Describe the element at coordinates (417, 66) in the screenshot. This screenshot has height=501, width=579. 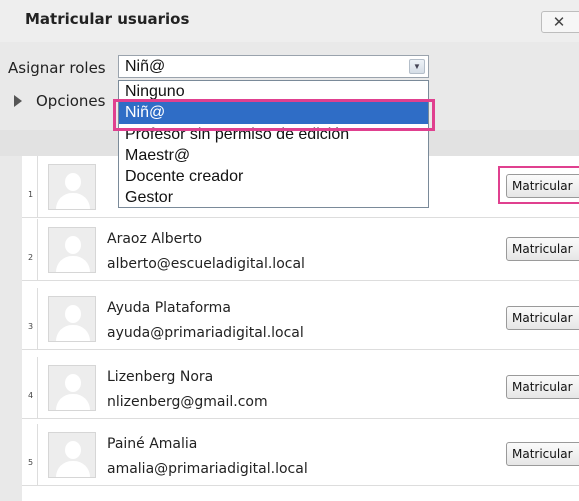
I see `chevron-down-icon: ▼` at that location.